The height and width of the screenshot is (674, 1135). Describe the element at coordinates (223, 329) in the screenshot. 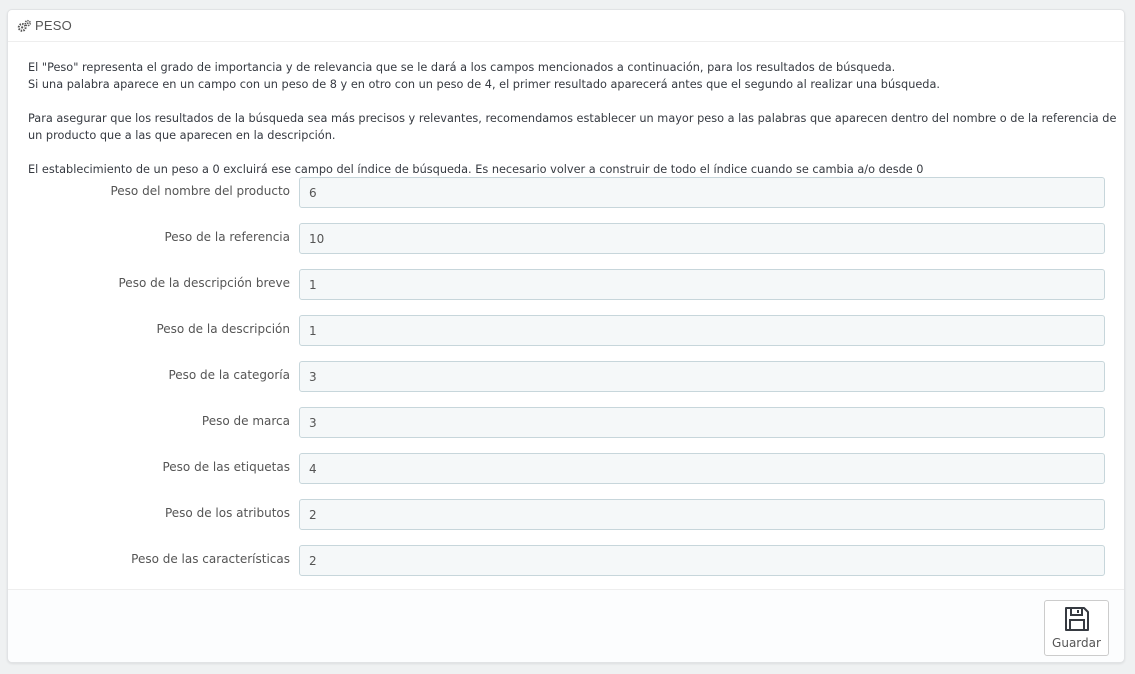

I see `field-label-description: Peso de la descripción` at that location.